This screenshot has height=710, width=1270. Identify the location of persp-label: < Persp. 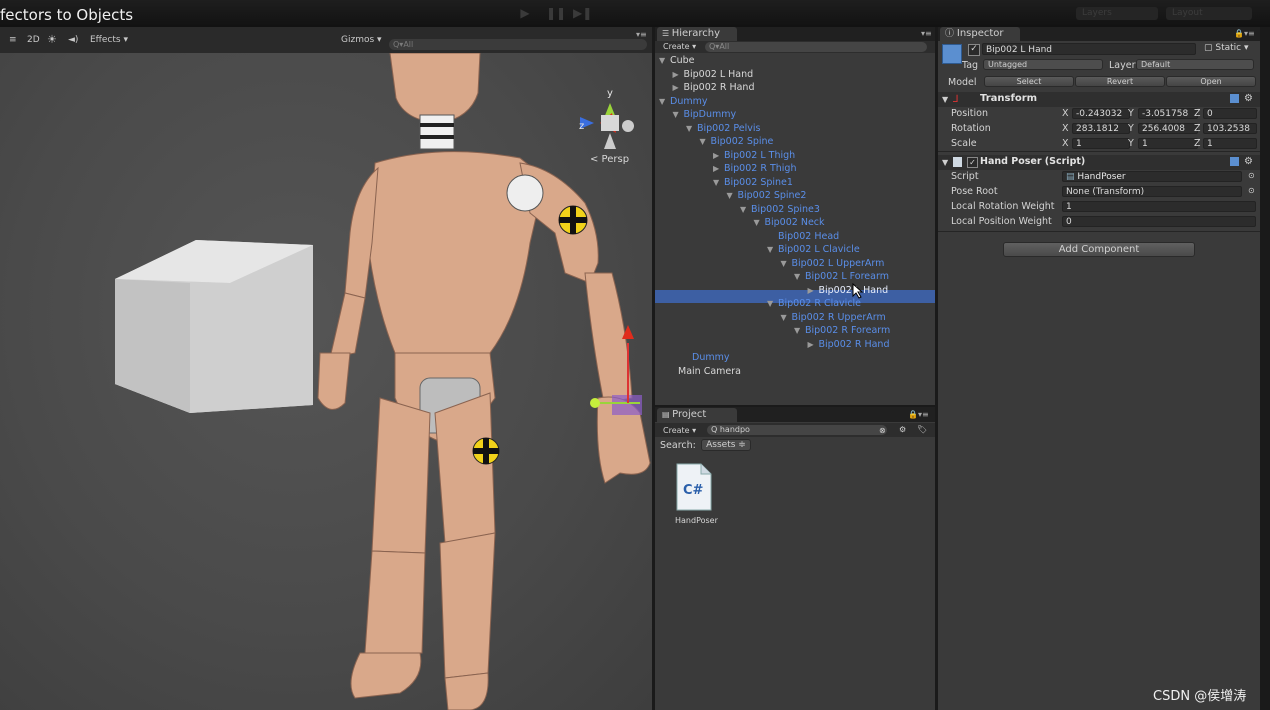
(609, 159).